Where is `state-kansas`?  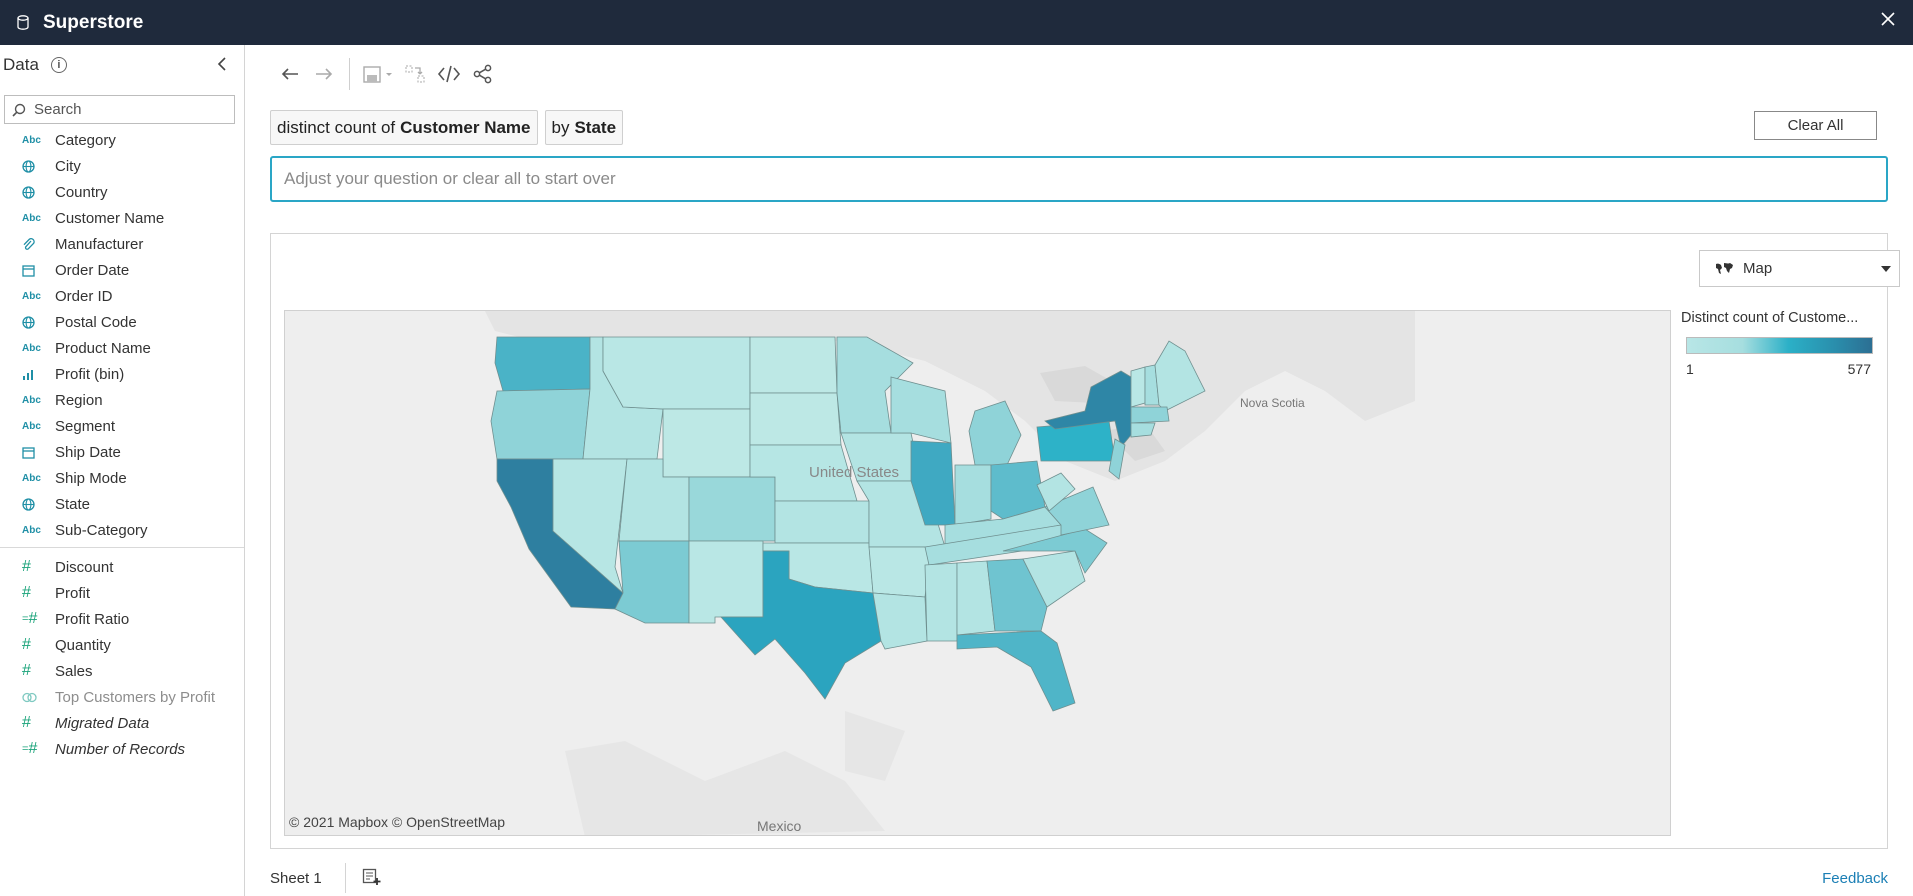 state-kansas is located at coordinates (822, 522).